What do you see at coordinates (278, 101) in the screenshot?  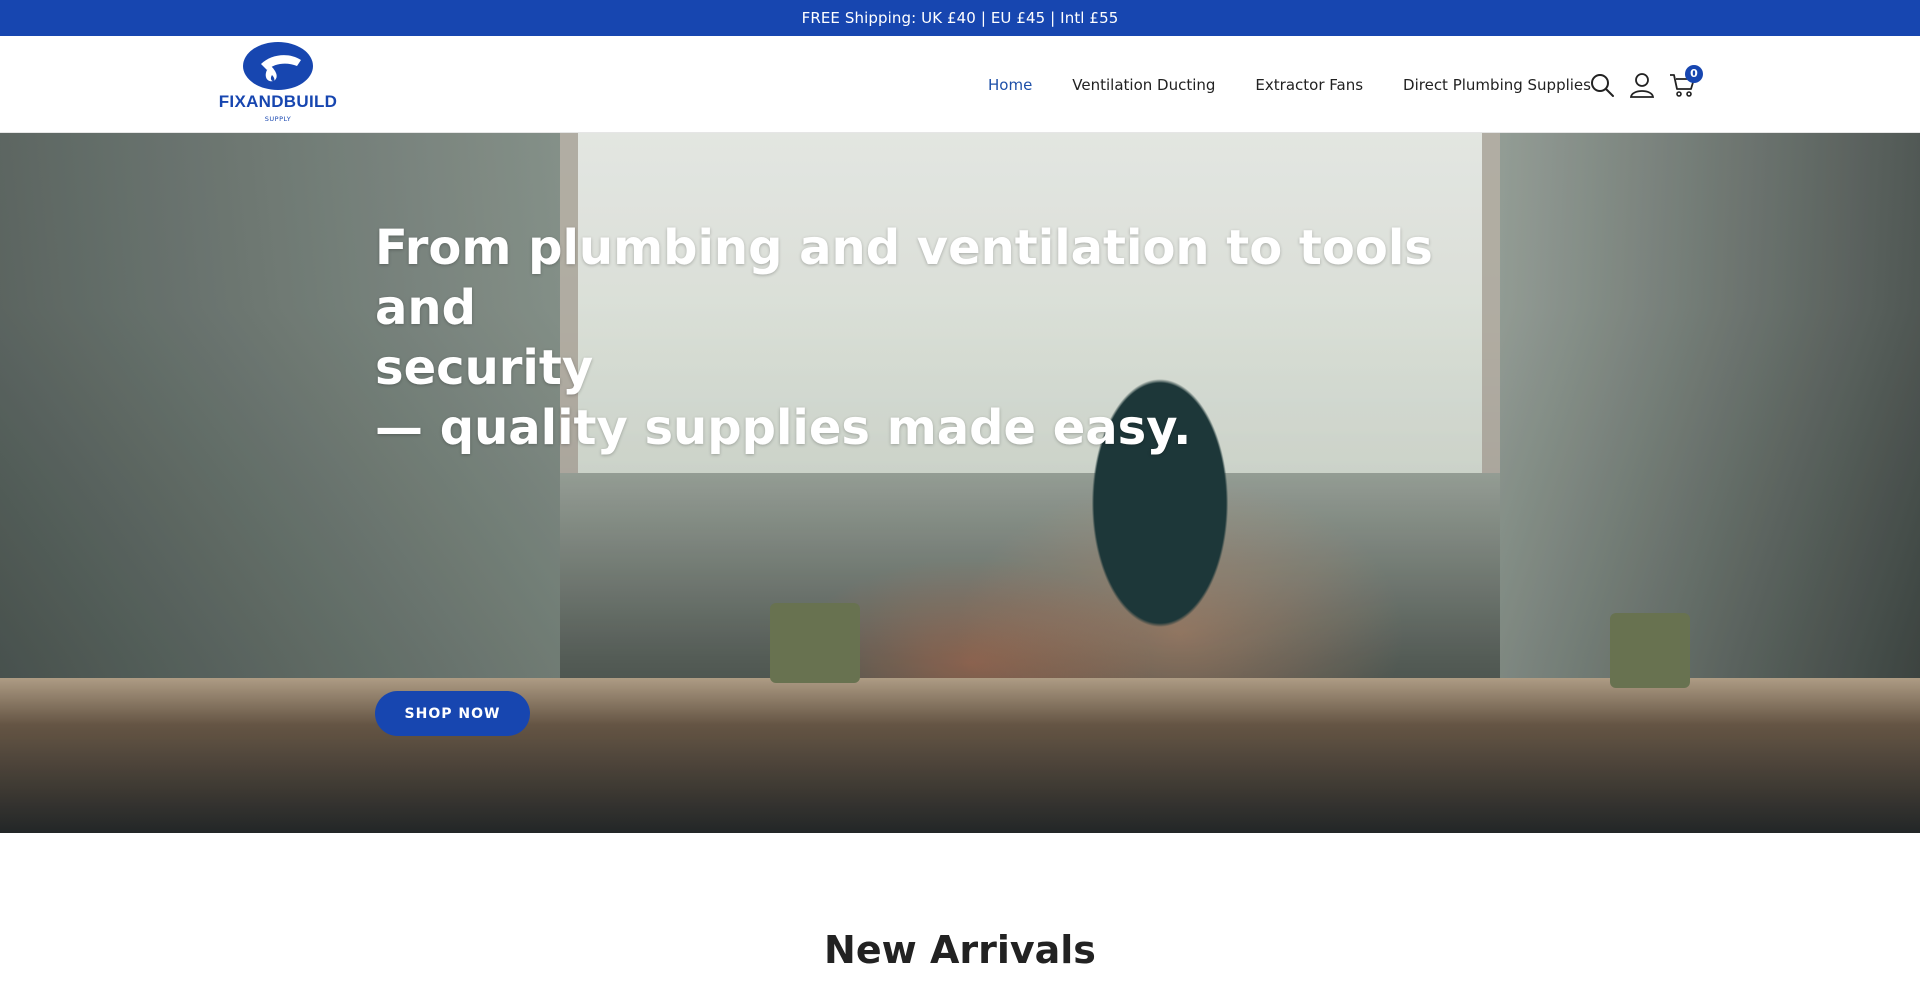 I see `logo-name: FIXANDBUILD` at bounding box center [278, 101].